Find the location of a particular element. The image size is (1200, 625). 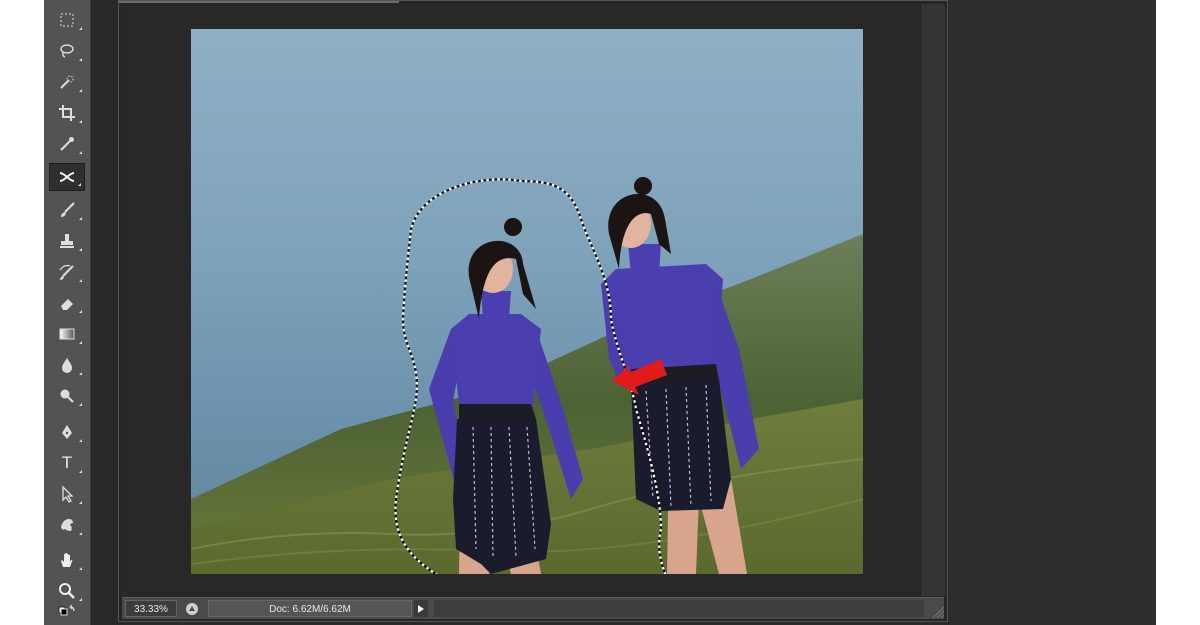

brush-tool-icon is located at coordinates (68, 209).